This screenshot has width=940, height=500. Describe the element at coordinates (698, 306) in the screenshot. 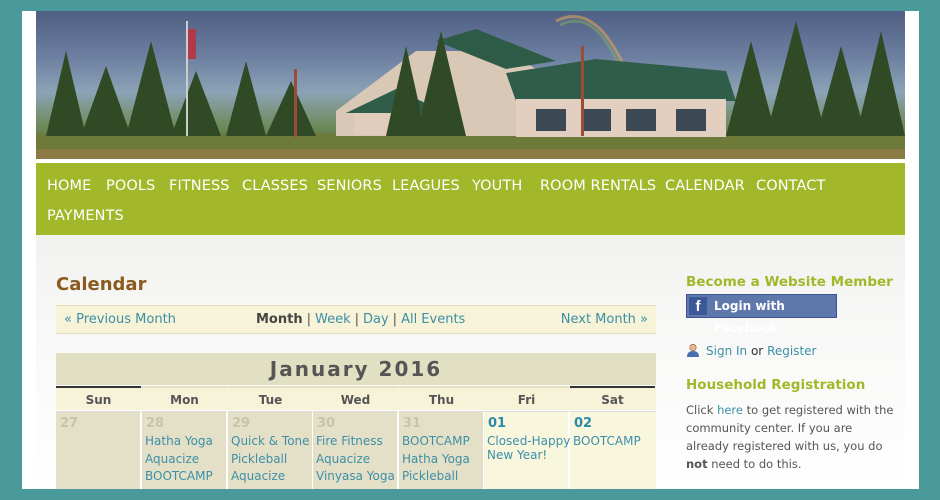

I see `facebook-icon: f` at that location.